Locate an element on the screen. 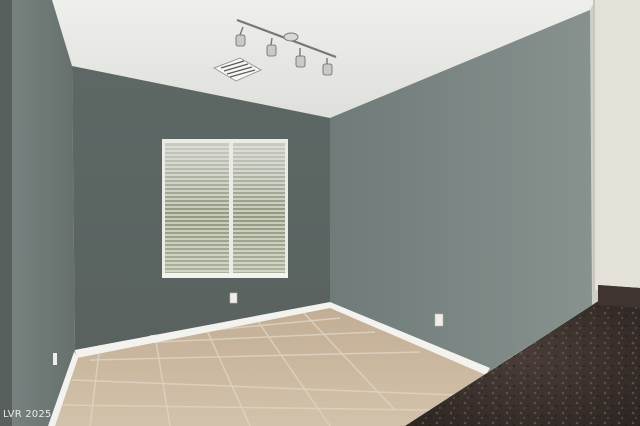 This screenshot has width=640, height=426. window-blinds is located at coordinates (225, 208).